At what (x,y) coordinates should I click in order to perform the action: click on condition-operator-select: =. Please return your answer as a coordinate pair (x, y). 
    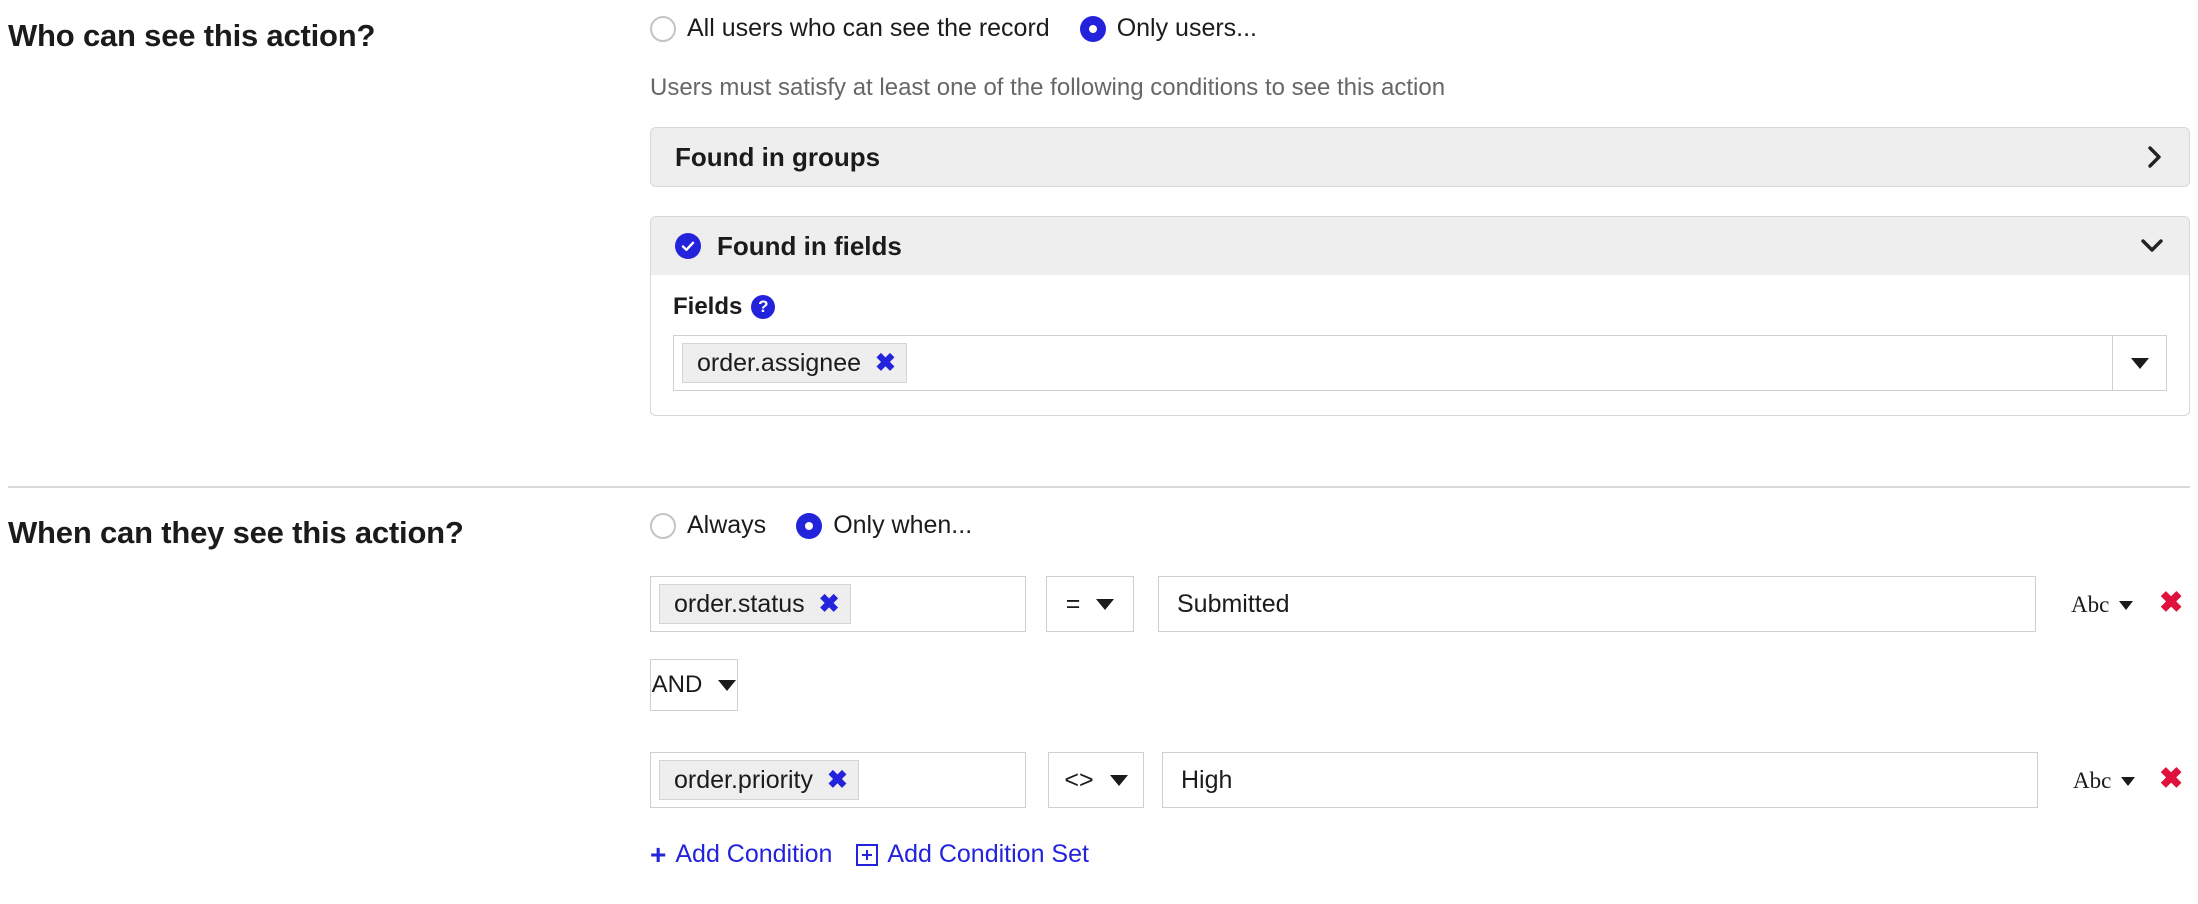
    Looking at the image, I should click on (1090, 604).